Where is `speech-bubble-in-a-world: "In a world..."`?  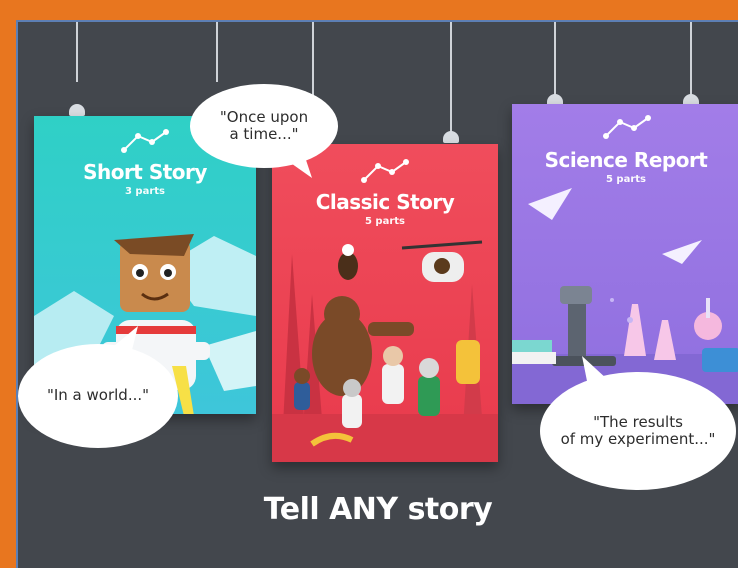
speech-bubble-in-a-world: "In a world..." is located at coordinates (98, 396).